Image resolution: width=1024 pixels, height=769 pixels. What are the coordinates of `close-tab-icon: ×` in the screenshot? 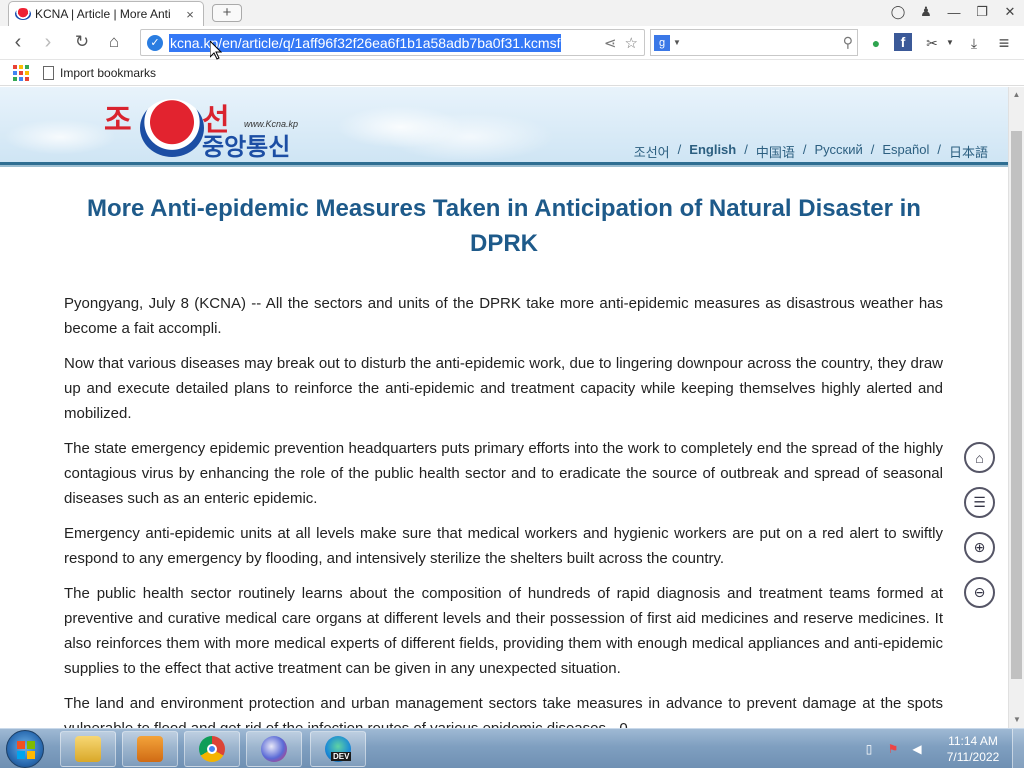 It's located at (190, 14).